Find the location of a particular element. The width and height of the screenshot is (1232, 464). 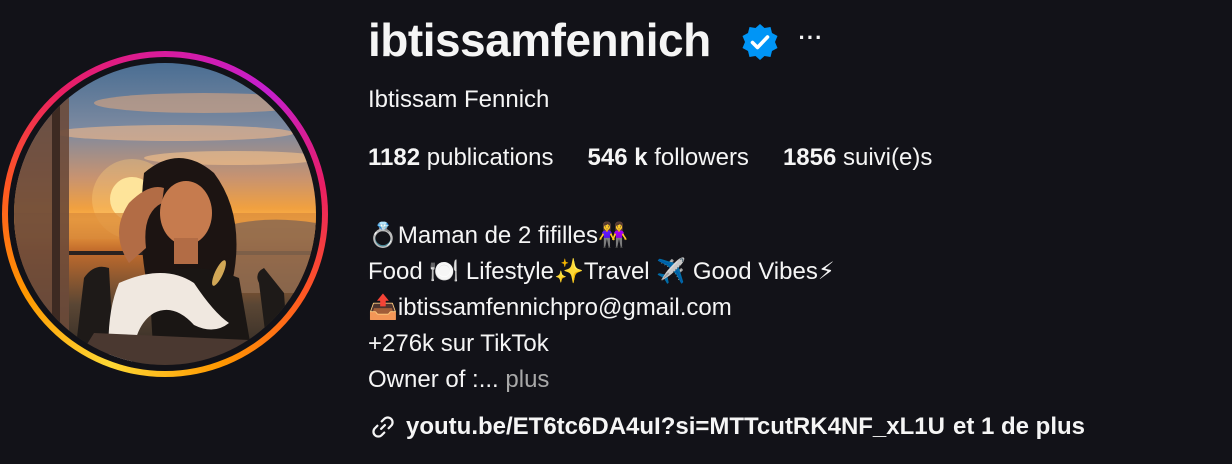

link-icon is located at coordinates (383, 427).